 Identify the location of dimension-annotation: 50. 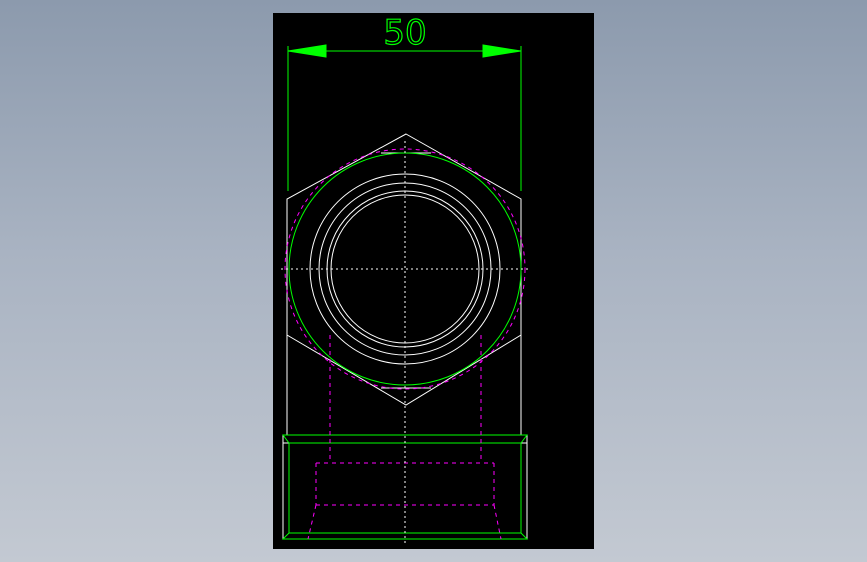
(404, 102).